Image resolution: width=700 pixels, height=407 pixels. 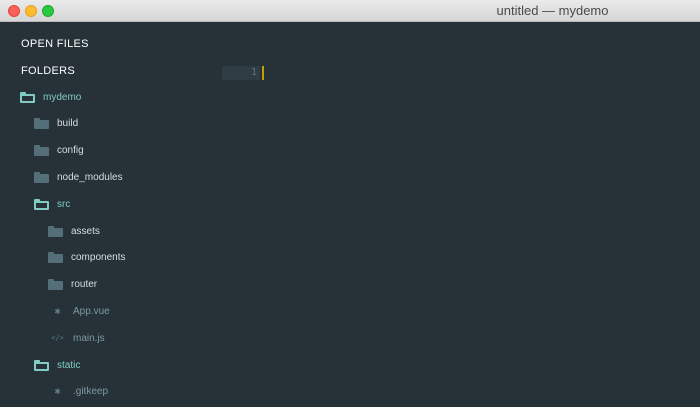 What do you see at coordinates (31, 11) in the screenshot?
I see `minimize-window-button` at bounding box center [31, 11].